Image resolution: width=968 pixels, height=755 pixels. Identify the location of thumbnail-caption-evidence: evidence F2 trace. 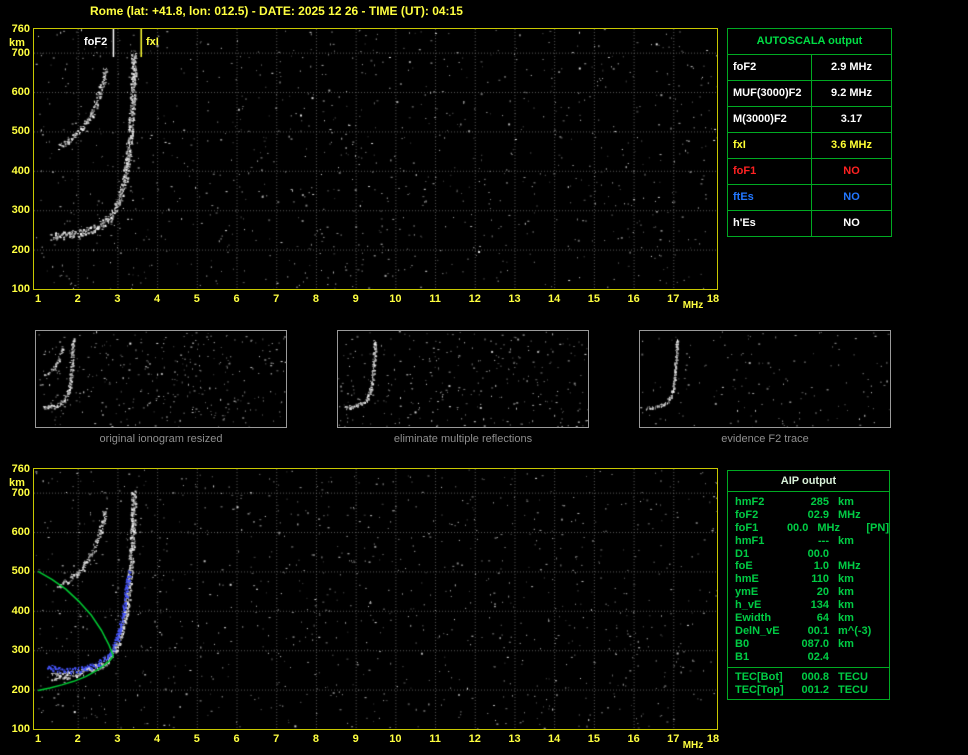
(765, 439).